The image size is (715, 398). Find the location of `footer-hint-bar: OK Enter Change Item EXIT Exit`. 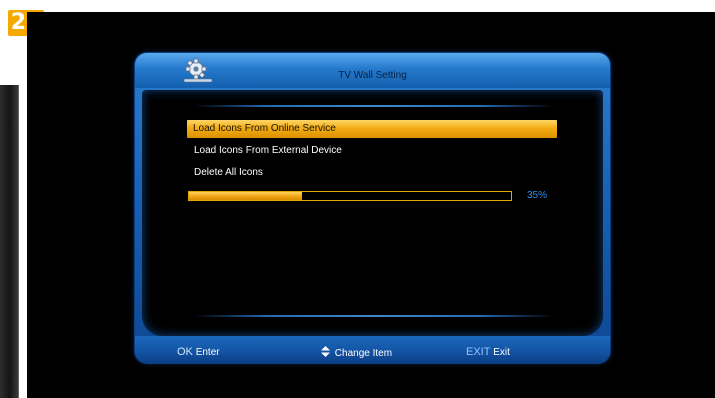

footer-hint-bar: OK Enter Change Item EXIT Exit is located at coordinates (372, 349).